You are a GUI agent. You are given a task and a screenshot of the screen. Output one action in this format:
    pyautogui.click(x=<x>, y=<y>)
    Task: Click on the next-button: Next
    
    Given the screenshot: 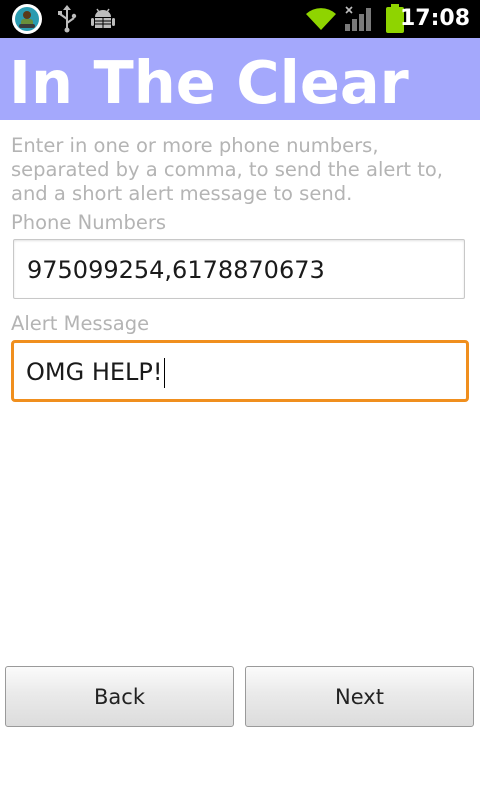 What is the action you would take?
    pyautogui.click(x=359, y=696)
    